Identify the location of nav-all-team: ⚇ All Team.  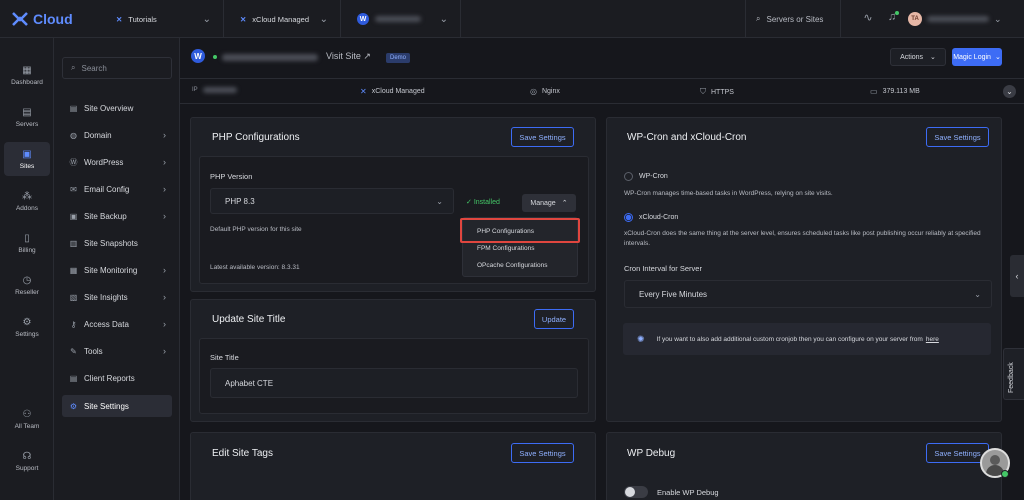
(27, 419).